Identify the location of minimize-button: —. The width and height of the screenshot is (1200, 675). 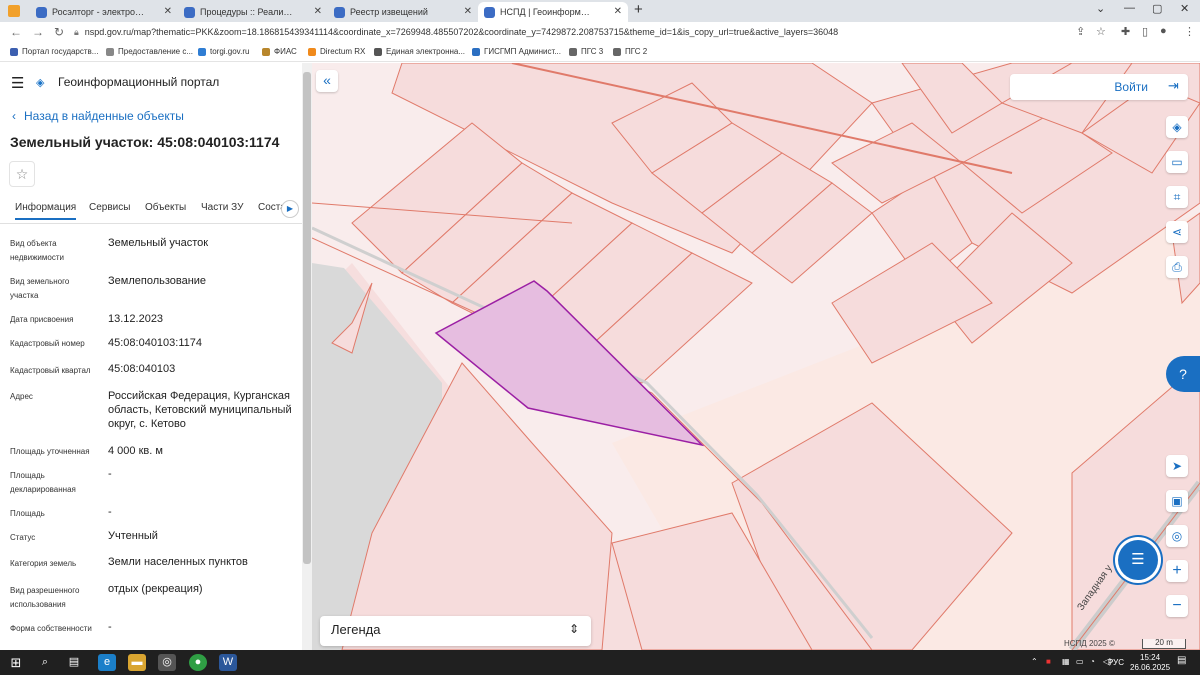
(1129, 8).